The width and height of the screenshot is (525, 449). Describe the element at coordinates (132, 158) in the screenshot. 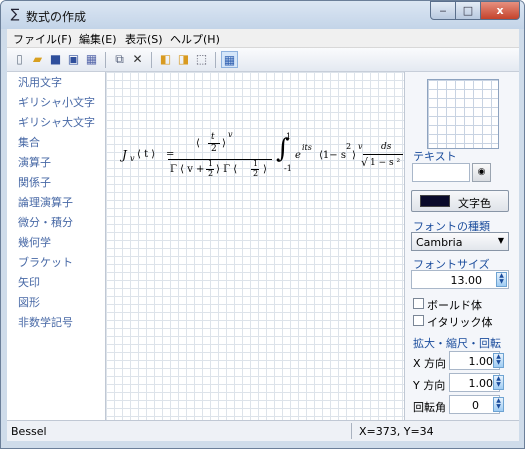

I see `formula-lhs-sub: v` at that location.